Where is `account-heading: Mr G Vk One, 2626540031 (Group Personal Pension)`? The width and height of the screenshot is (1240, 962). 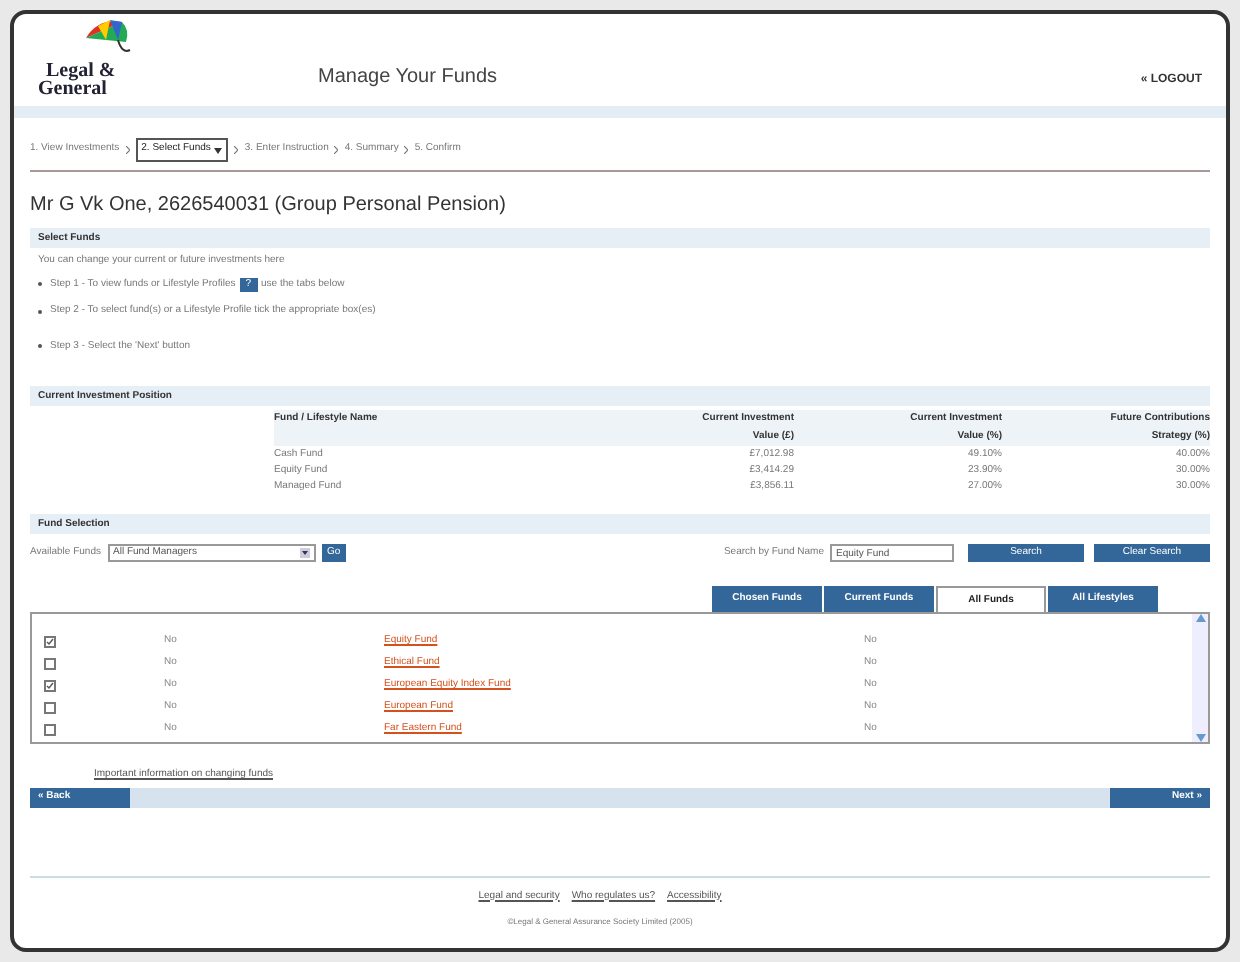 account-heading: Mr G Vk One, 2626540031 (Group Personal Pension) is located at coordinates (268, 206).